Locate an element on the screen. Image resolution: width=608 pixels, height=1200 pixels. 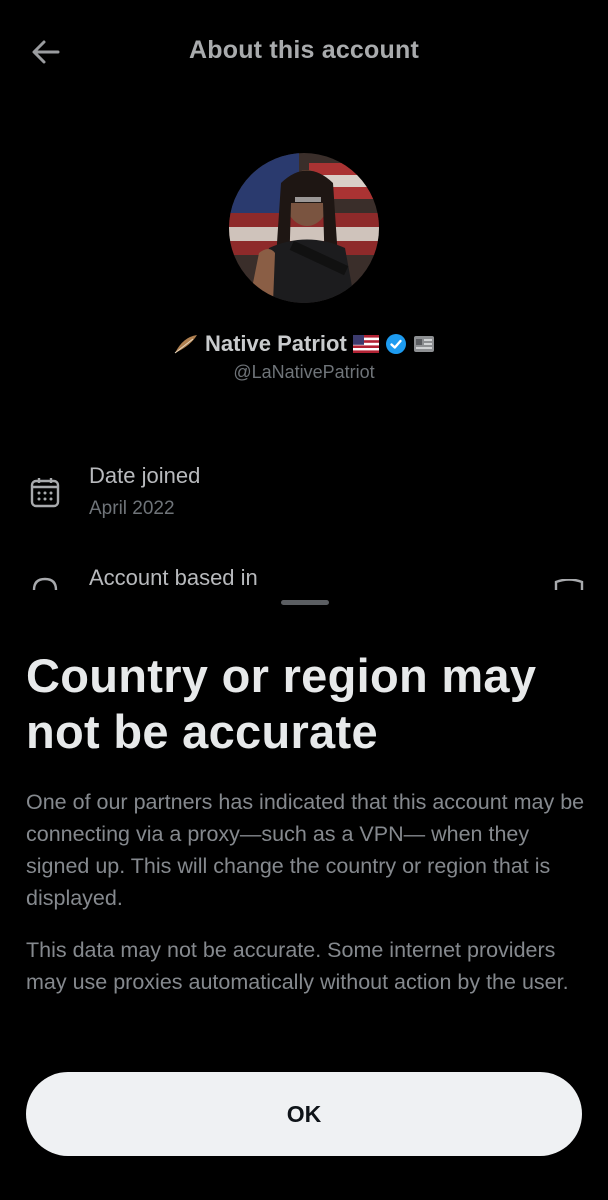
username-handle: @LaNativePatriot is located at coordinates (304, 372).